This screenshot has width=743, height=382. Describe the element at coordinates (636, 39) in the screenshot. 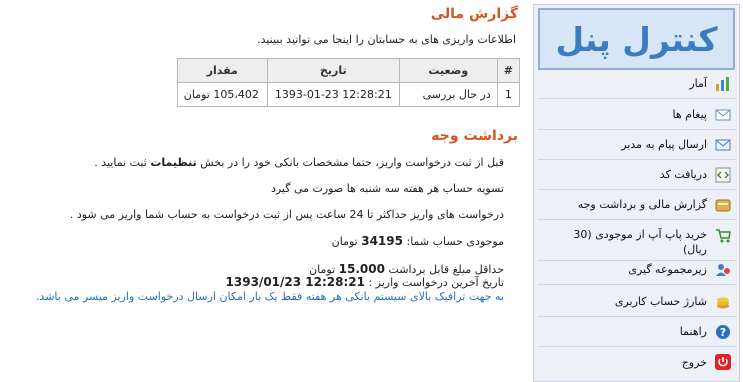

I see `control-panel-logo: کنترل پنل` at that location.